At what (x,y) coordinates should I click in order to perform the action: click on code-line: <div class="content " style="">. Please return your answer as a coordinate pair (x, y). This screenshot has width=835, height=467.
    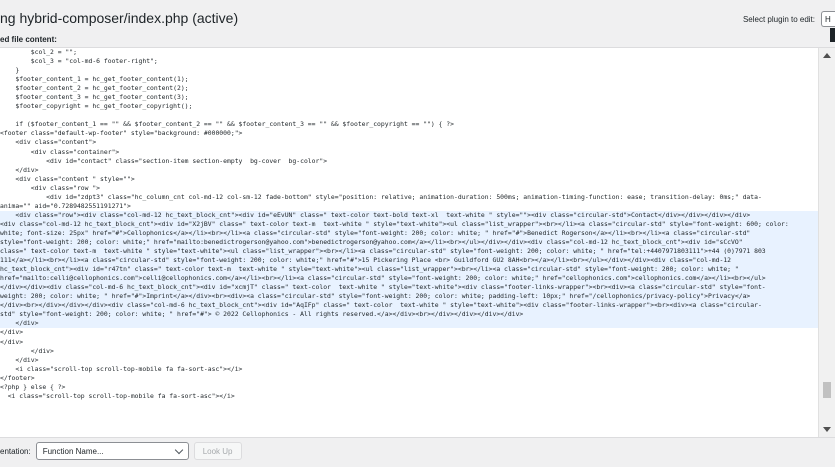
    Looking at the image, I should click on (409, 179).